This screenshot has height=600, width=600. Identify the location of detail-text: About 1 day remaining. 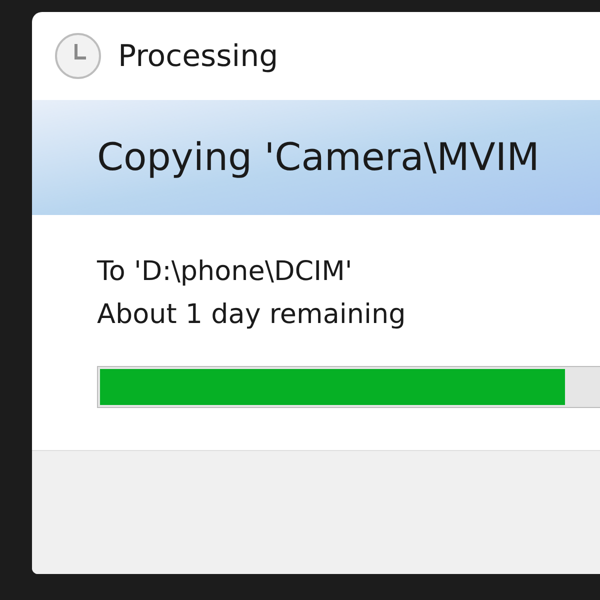
(252, 315).